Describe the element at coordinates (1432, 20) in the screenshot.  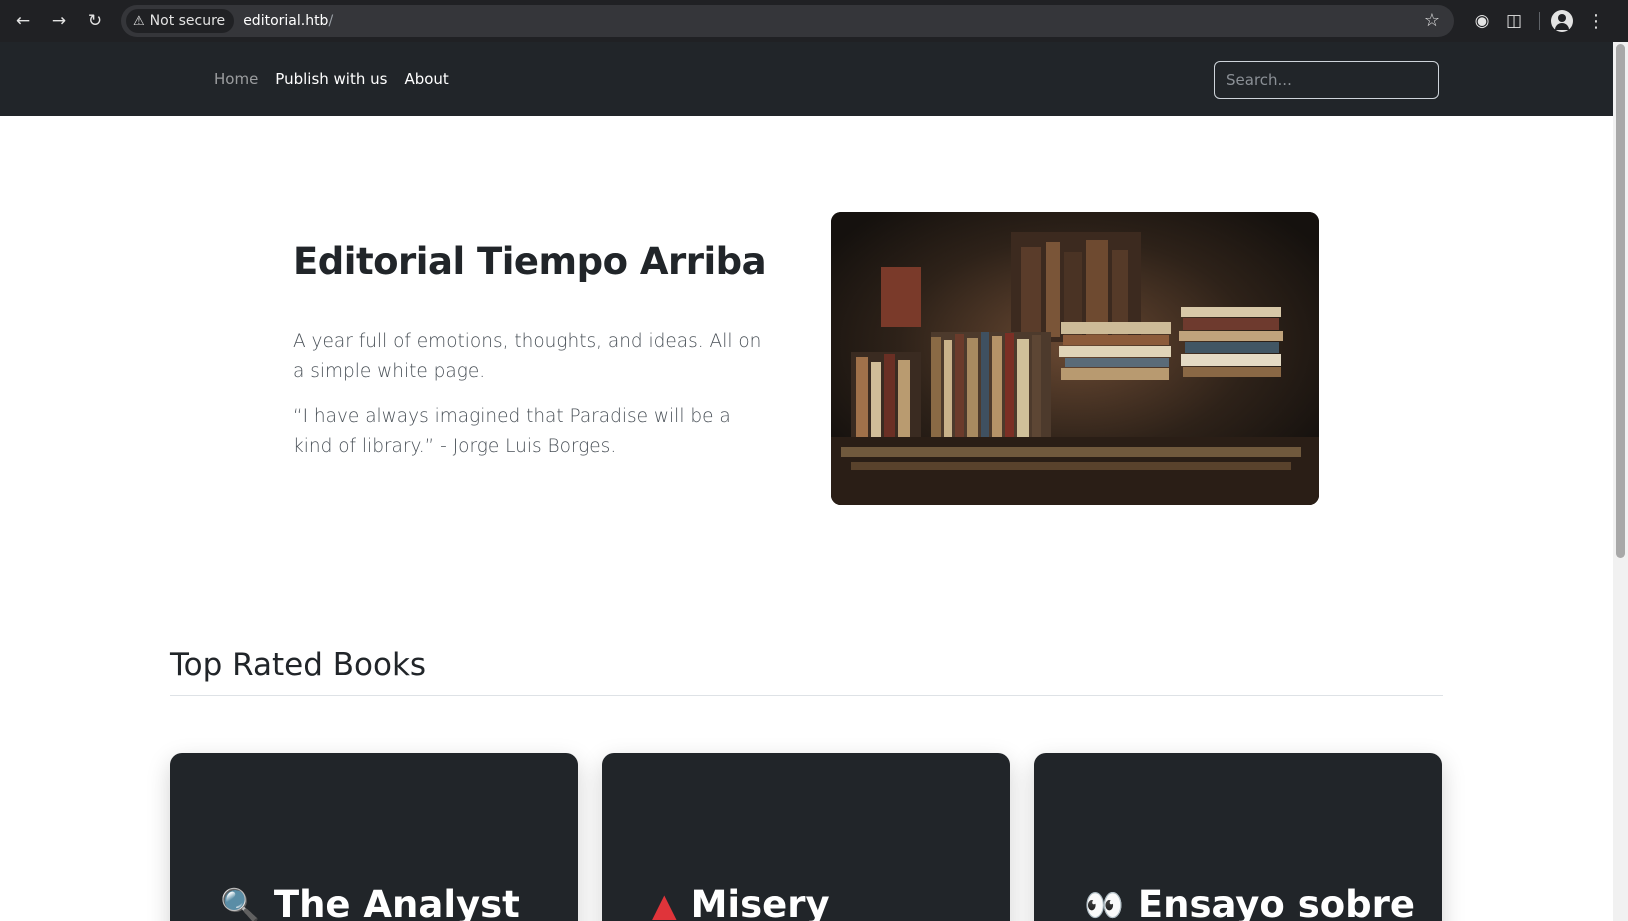
I see `star-icon: ☆` at that location.